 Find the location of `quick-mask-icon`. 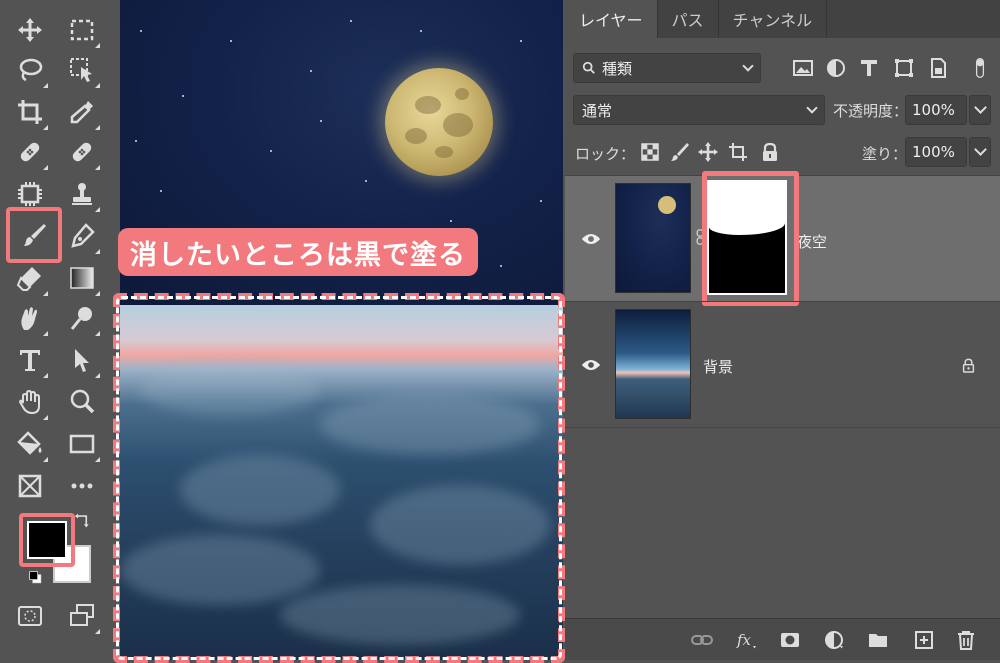

quick-mask-icon is located at coordinates (30, 616).